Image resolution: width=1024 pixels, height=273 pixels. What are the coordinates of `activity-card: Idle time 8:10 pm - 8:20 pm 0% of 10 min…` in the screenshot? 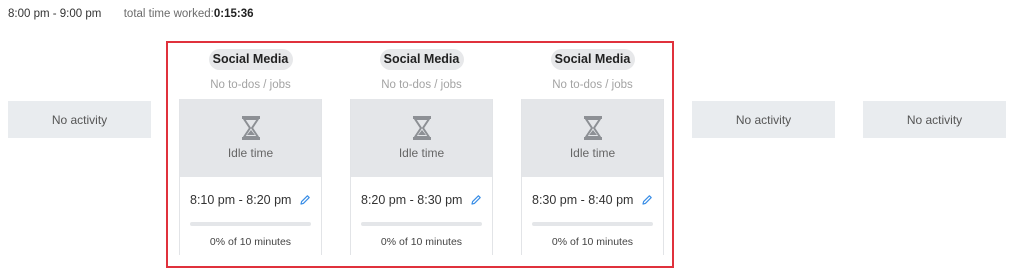 It's located at (250, 177).